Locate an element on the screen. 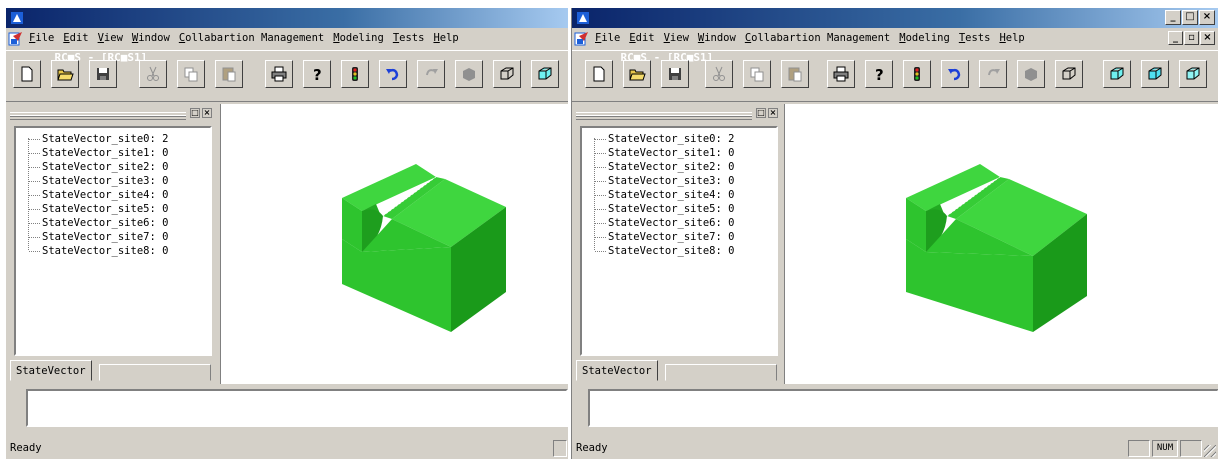 The width and height of the screenshot is (1220, 459). maximize-button: □ is located at coordinates (1190, 17).